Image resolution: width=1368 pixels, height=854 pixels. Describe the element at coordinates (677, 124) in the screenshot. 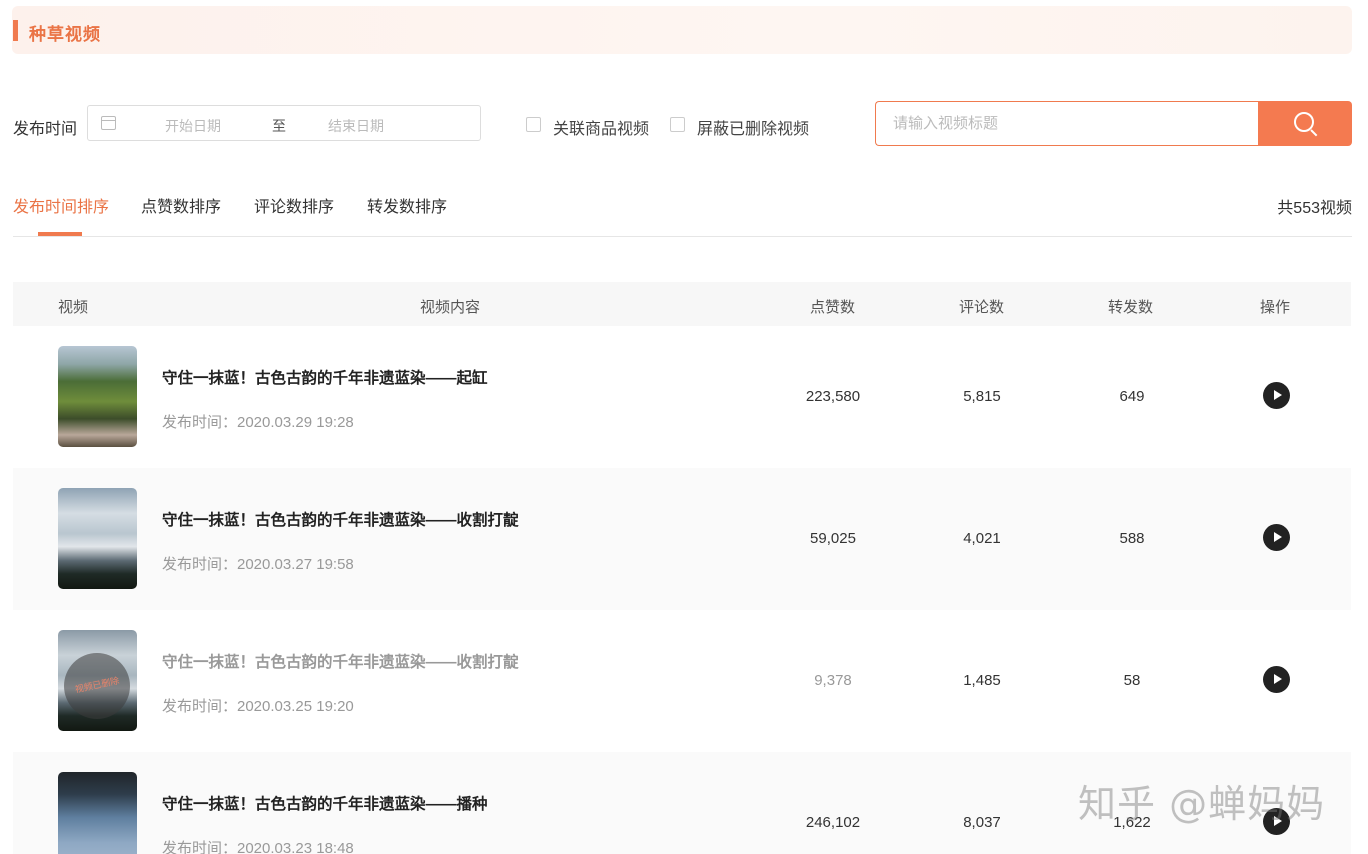

I see `hide-deleted-checkbox` at that location.